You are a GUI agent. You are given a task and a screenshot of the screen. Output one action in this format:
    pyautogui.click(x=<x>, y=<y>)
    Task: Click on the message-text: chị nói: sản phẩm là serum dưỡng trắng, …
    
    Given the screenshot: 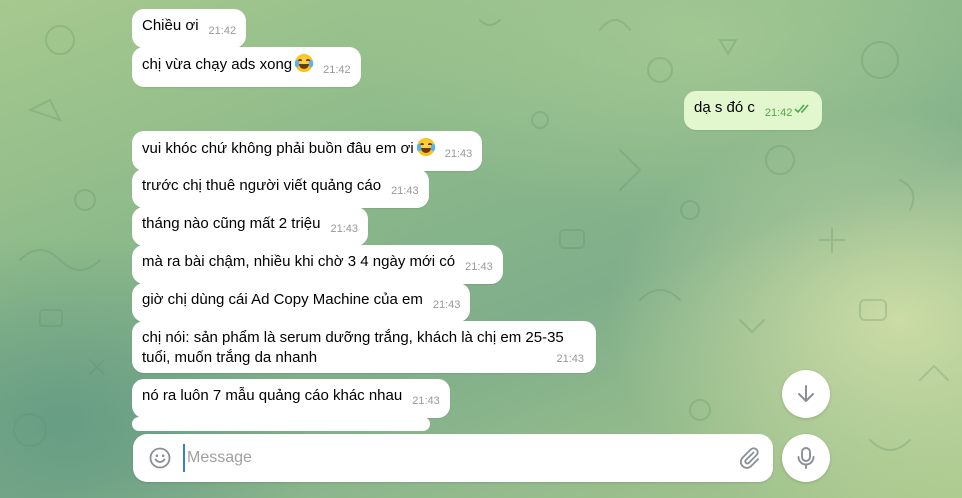 What is the action you would take?
    pyautogui.click(x=353, y=347)
    